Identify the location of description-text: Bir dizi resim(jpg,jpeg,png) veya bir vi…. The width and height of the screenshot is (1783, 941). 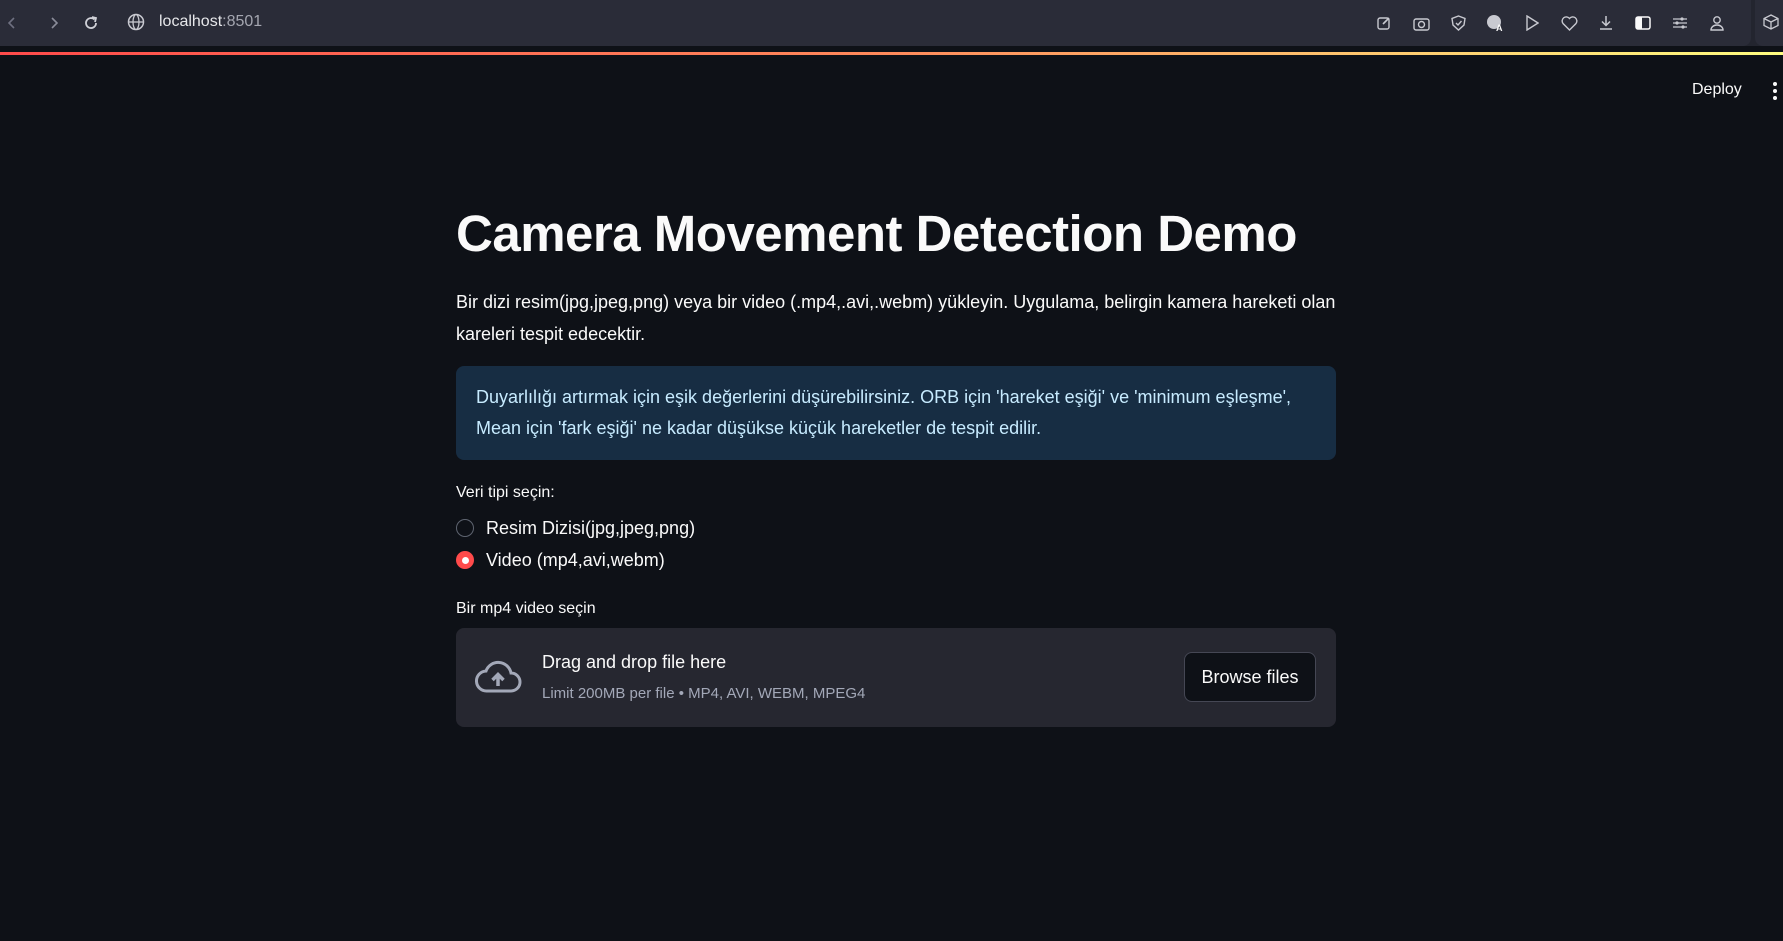
(896, 318).